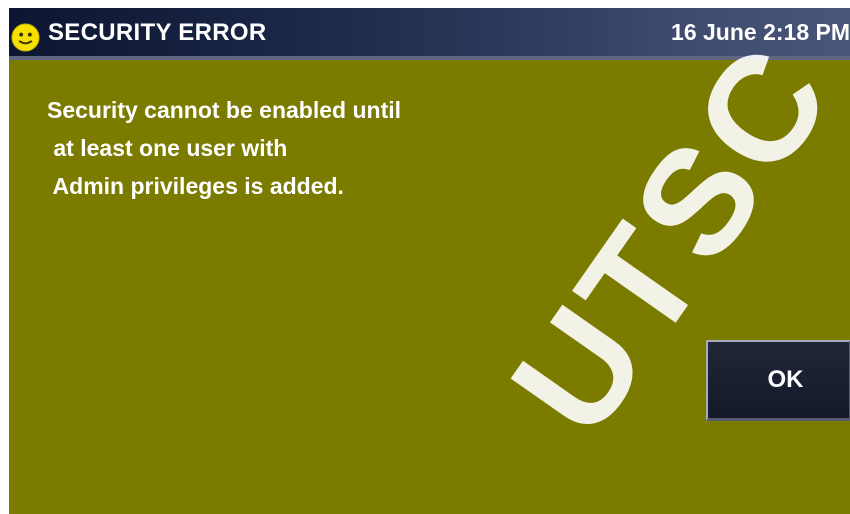 Image resolution: width=850 pixels, height=514 pixels. I want to click on title-bar: SECURITY ERROR 16 June 2:18 PM, so click(429, 34).